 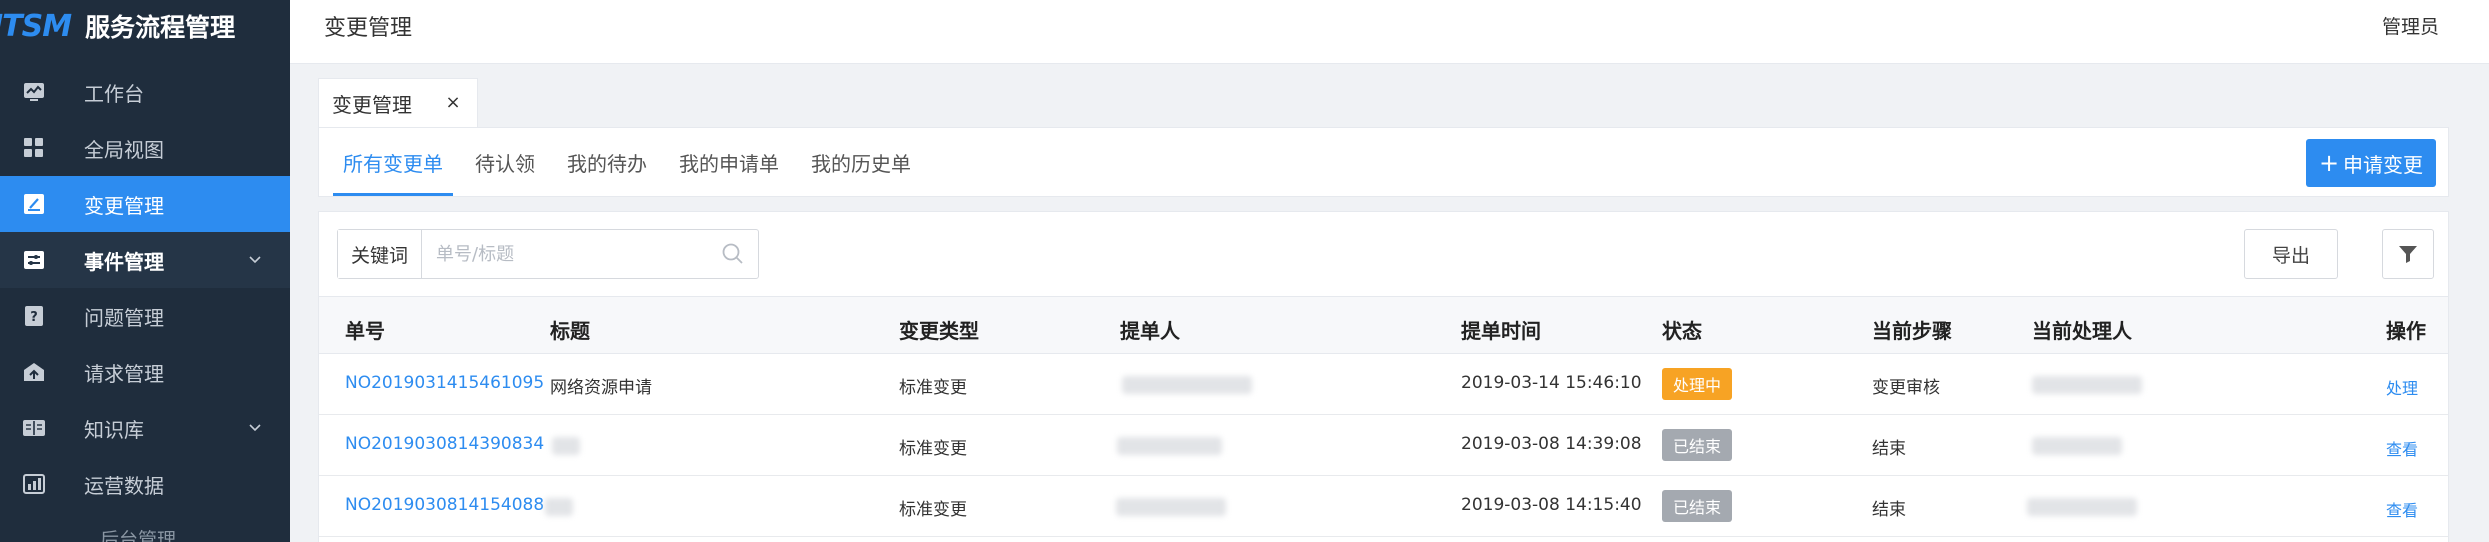 What do you see at coordinates (2410, 25) in the screenshot?
I see `user-menu: 管理员` at bounding box center [2410, 25].